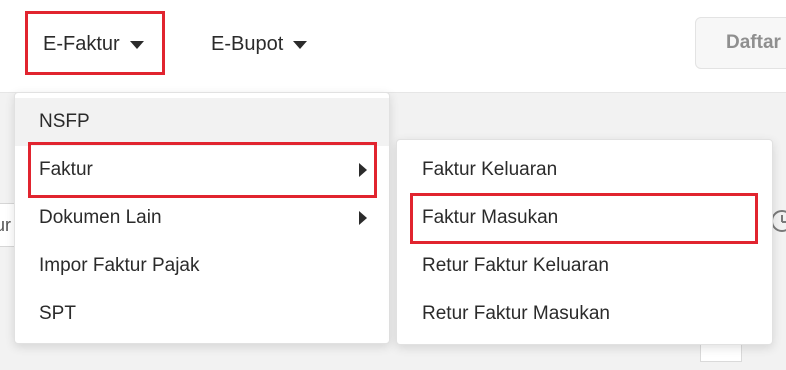  I want to click on background-input-text: ur, so click(6, 225).